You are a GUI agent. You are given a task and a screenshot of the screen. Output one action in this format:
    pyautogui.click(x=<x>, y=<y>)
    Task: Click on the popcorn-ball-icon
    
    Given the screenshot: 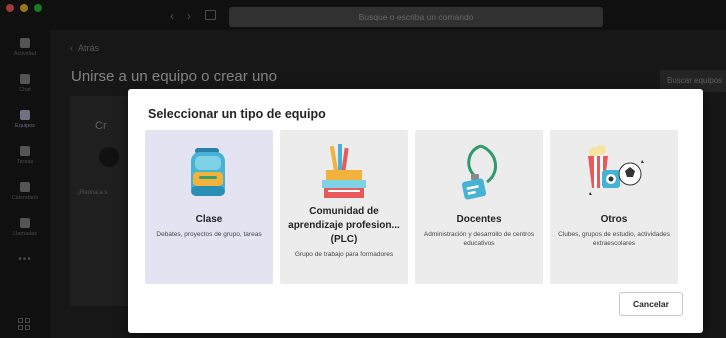 What is the action you would take?
    pyautogui.click(x=616, y=170)
    